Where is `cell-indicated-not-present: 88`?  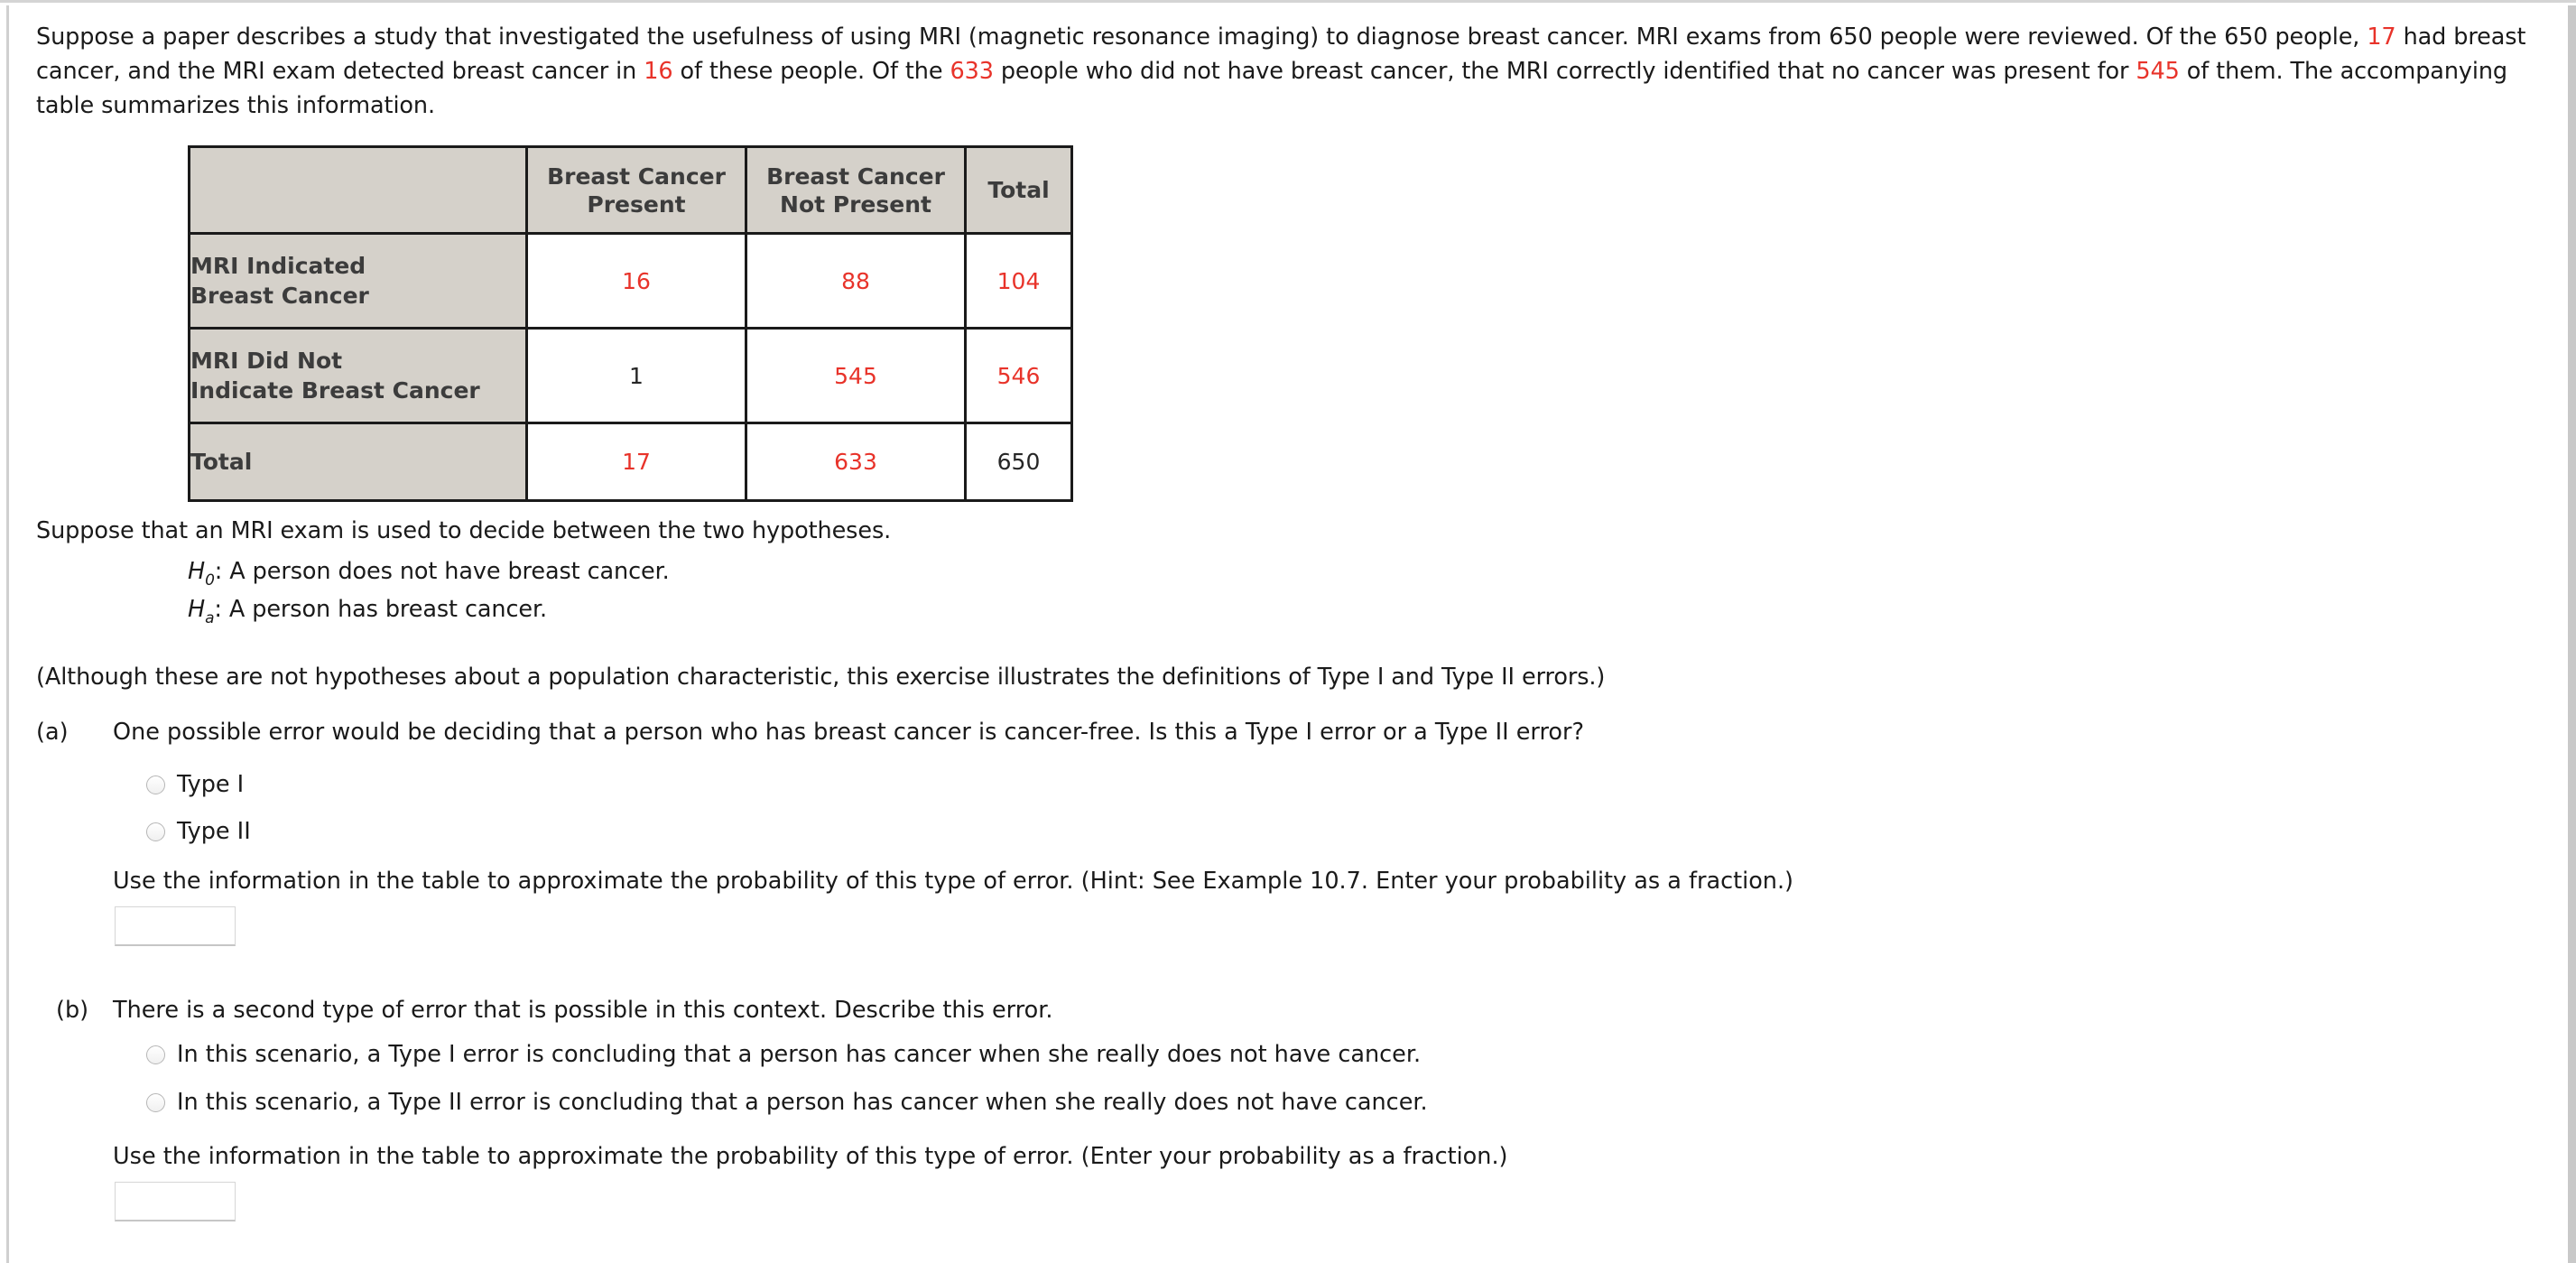 cell-indicated-not-present: 88 is located at coordinates (856, 281).